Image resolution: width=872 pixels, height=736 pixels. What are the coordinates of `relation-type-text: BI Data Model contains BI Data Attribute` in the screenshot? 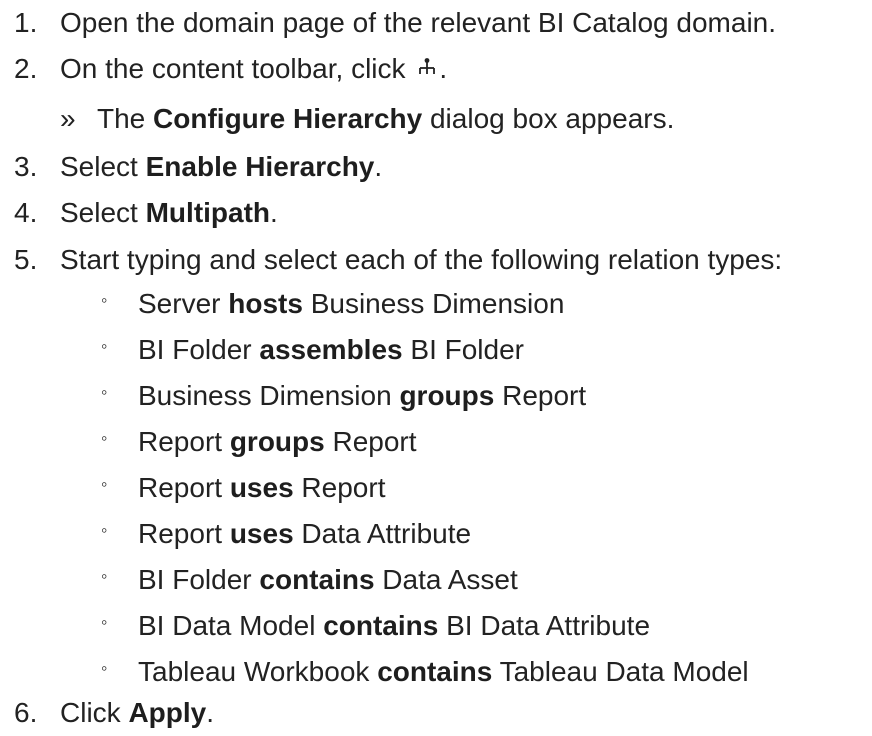 It's located at (394, 626).